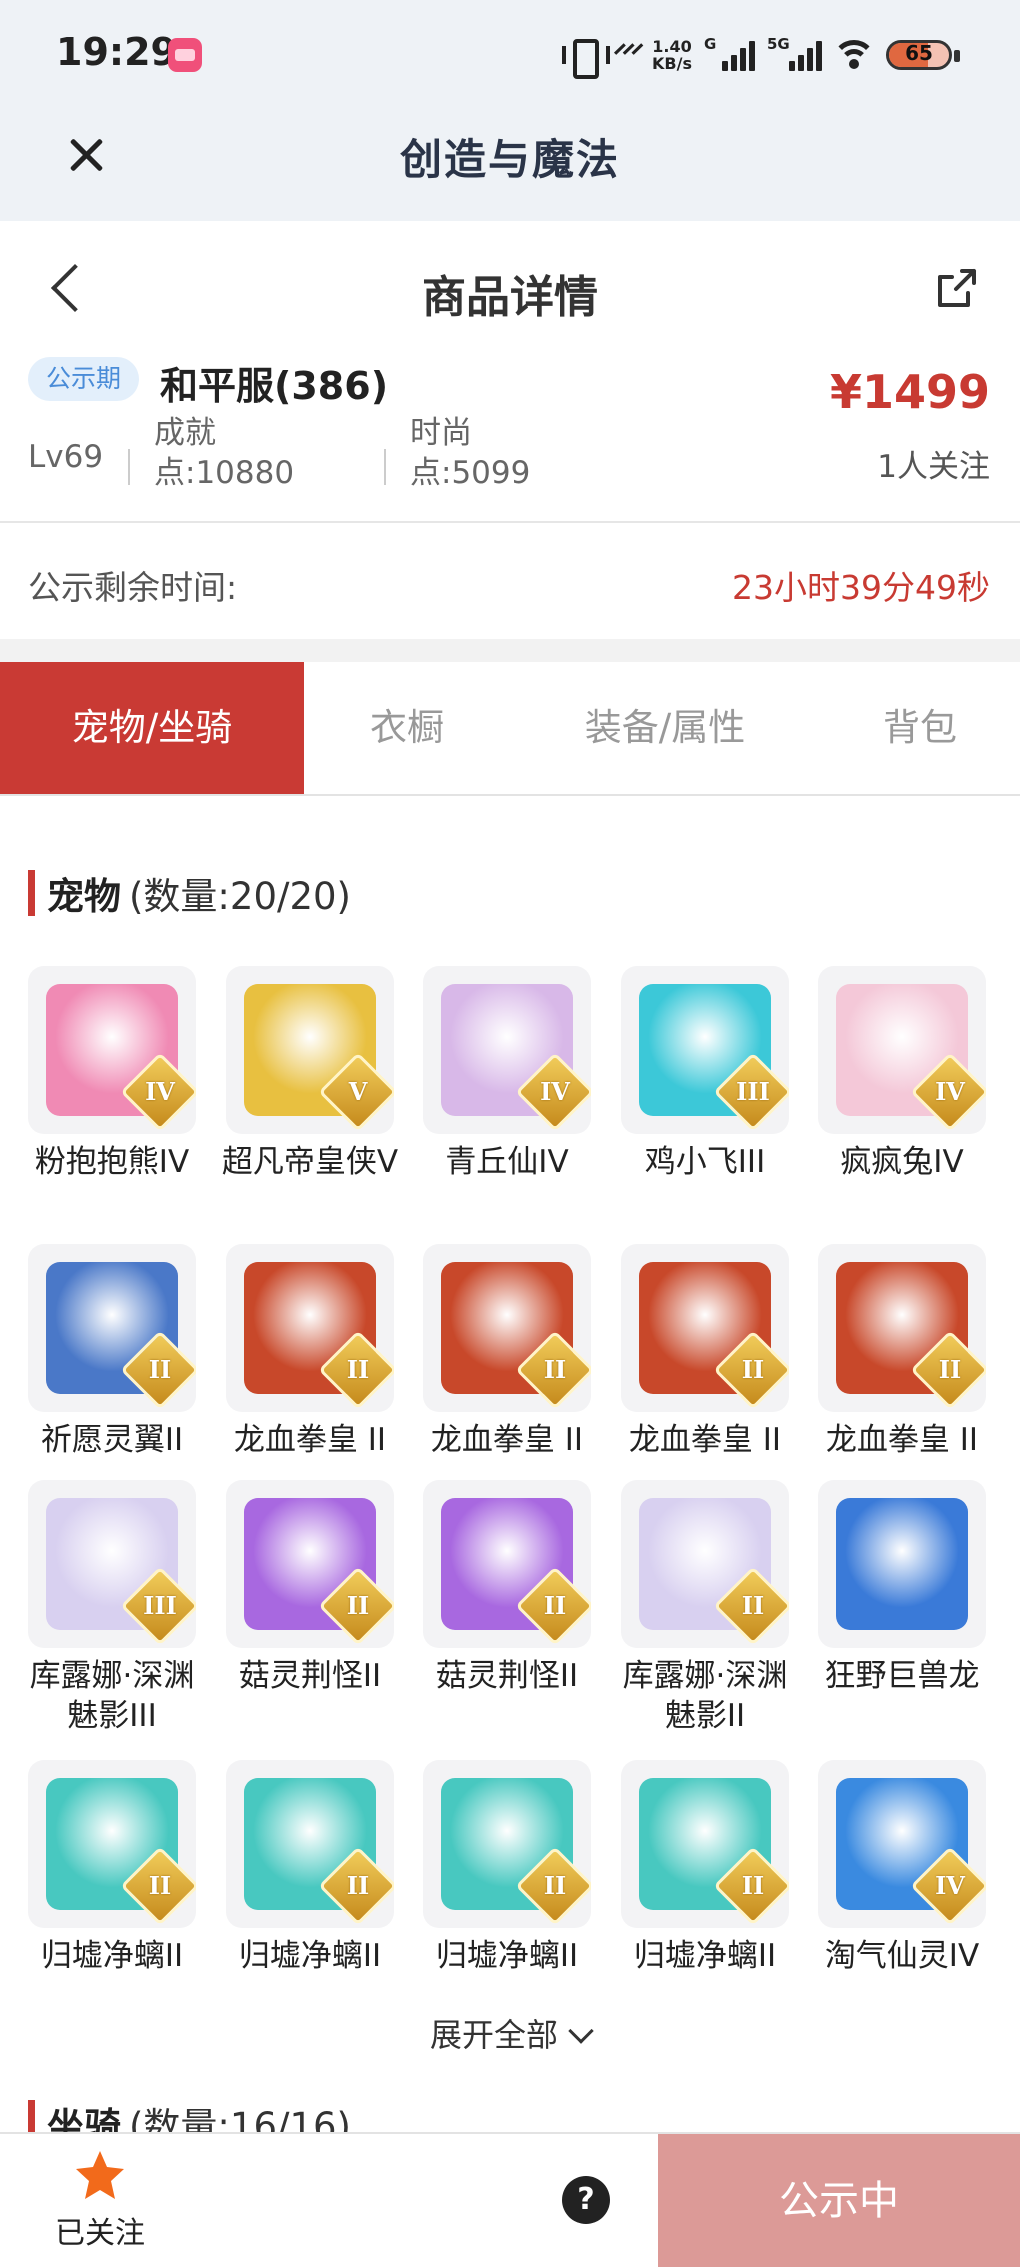  Describe the element at coordinates (441, 433) in the screenshot. I see `fashion-label: 时尚` at that location.